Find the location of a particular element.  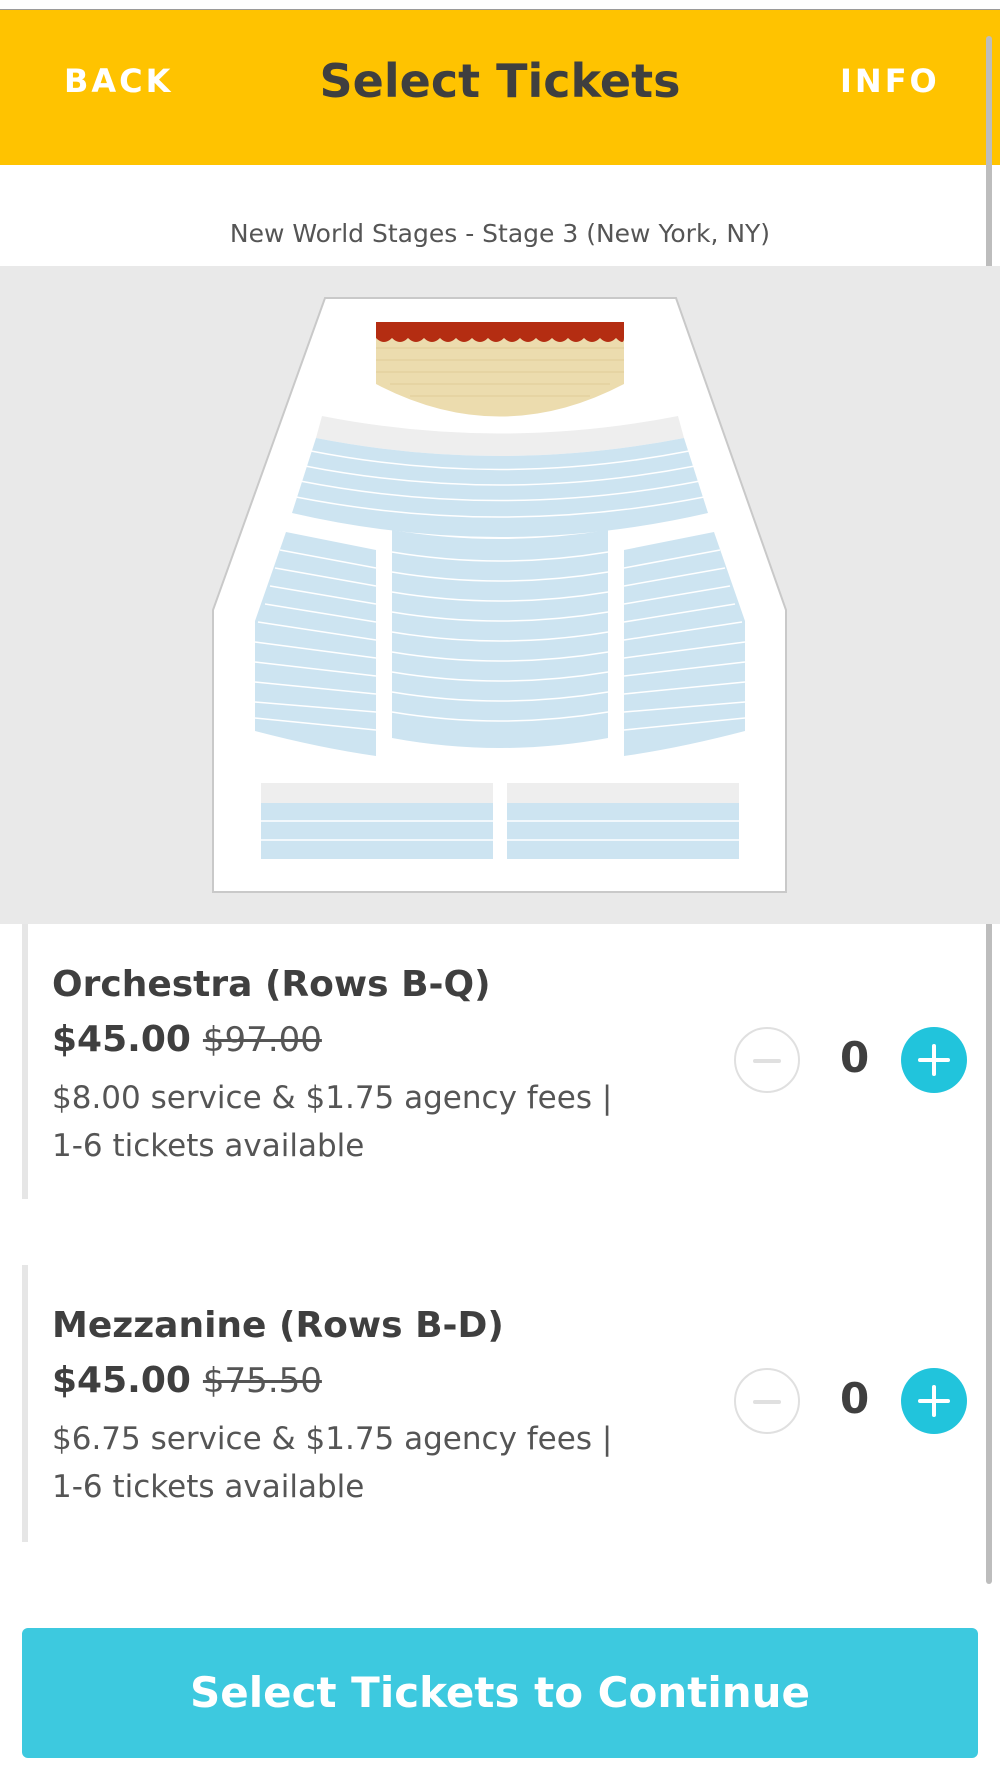

orchestra-center is located at coordinates (500, 639).